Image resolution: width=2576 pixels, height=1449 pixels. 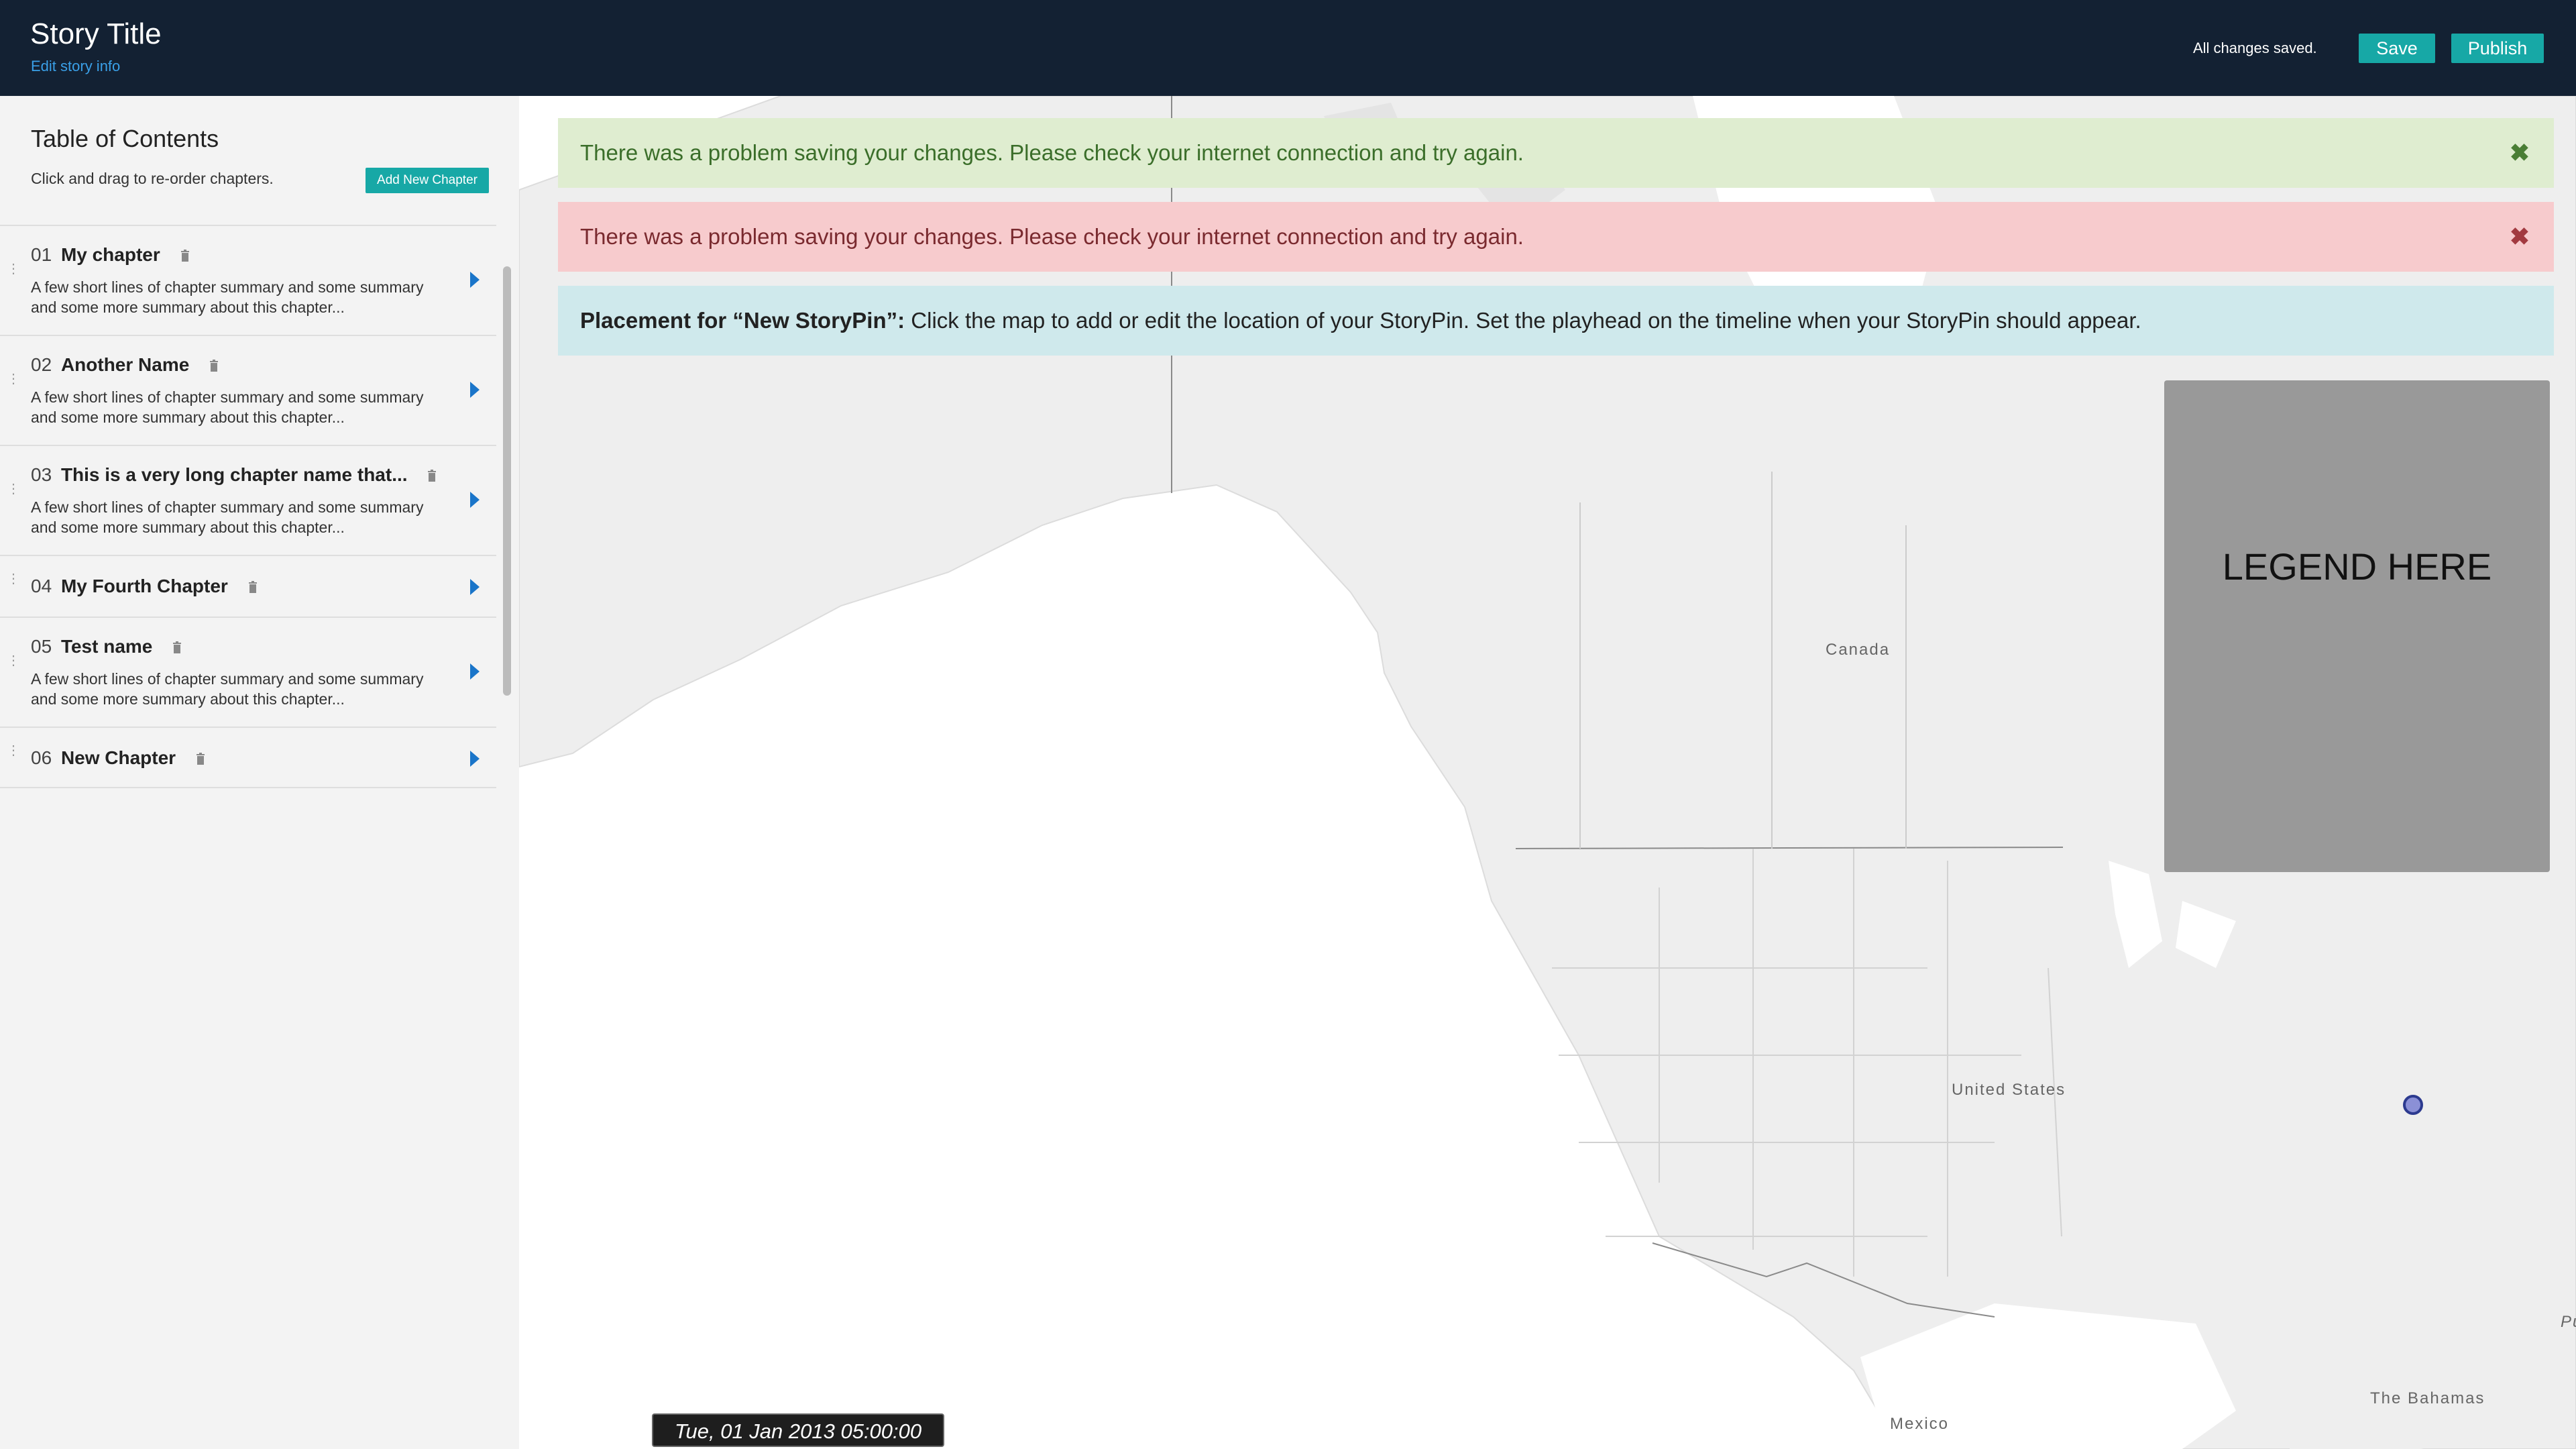 What do you see at coordinates (2413, 1105) in the screenshot?
I see `storypin-marker` at bounding box center [2413, 1105].